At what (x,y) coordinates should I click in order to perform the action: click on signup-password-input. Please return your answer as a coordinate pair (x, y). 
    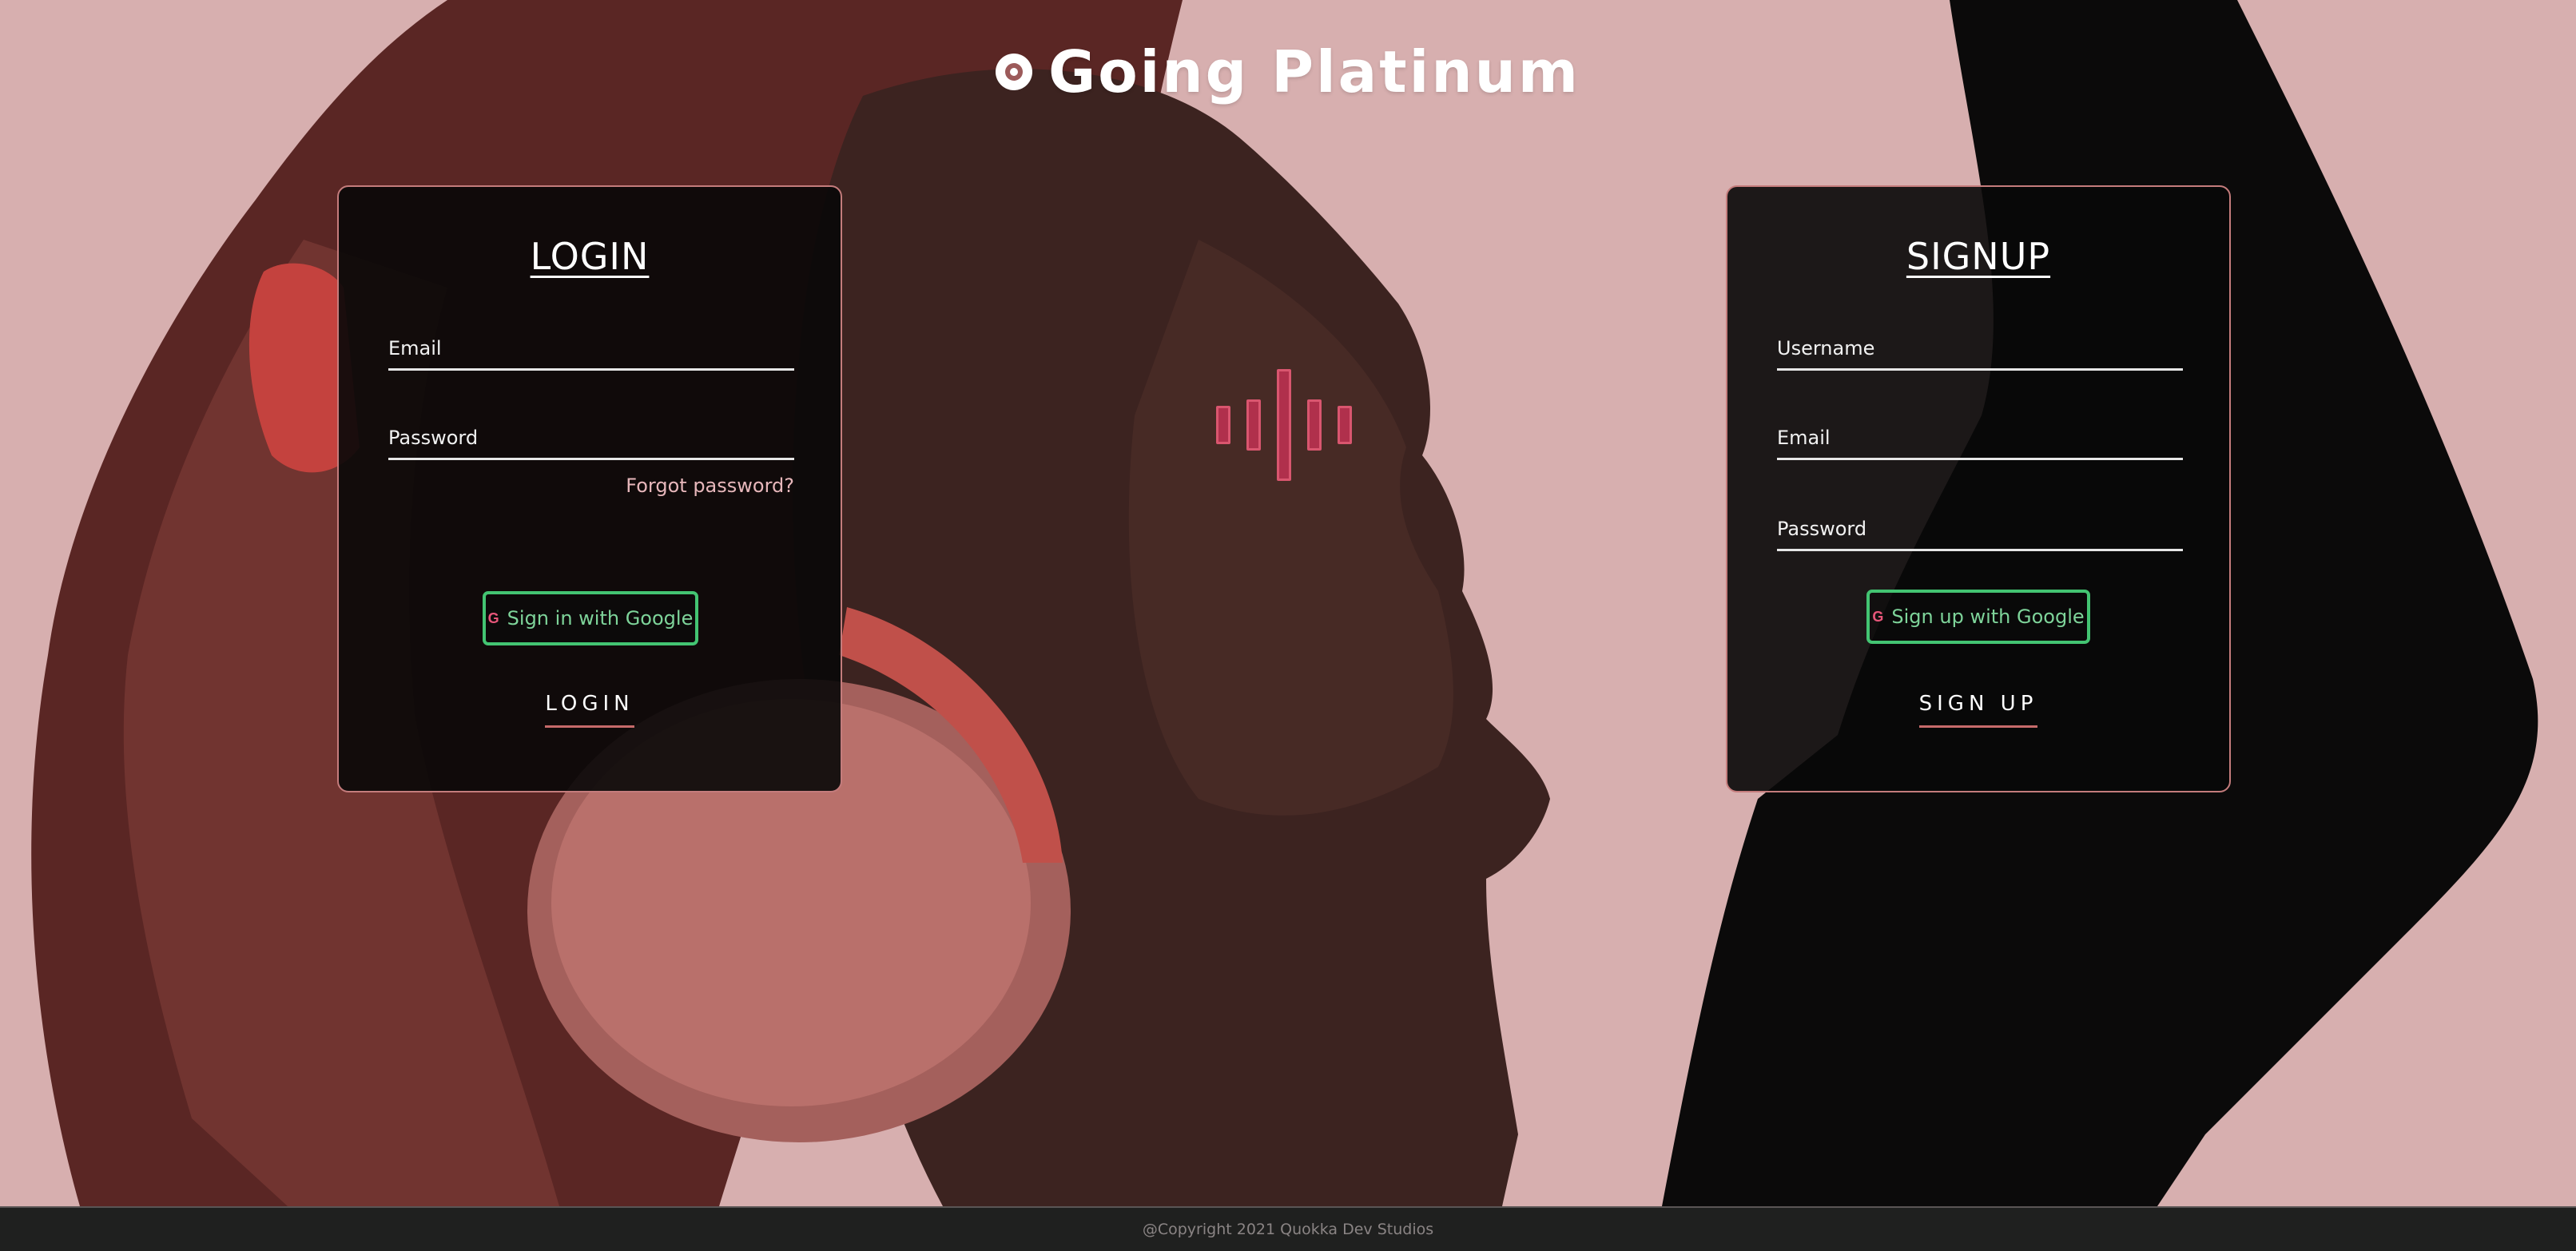
    Looking at the image, I should click on (1980, 528).